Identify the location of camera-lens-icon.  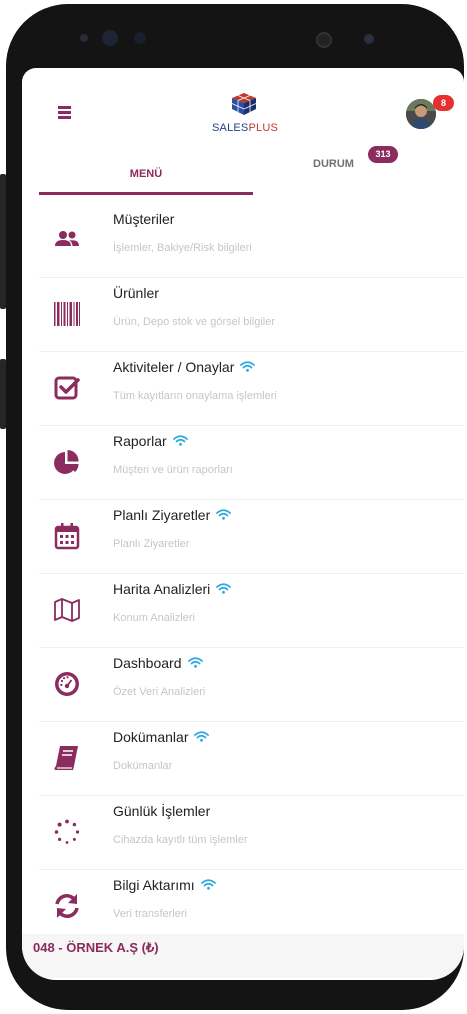
(324, 40).